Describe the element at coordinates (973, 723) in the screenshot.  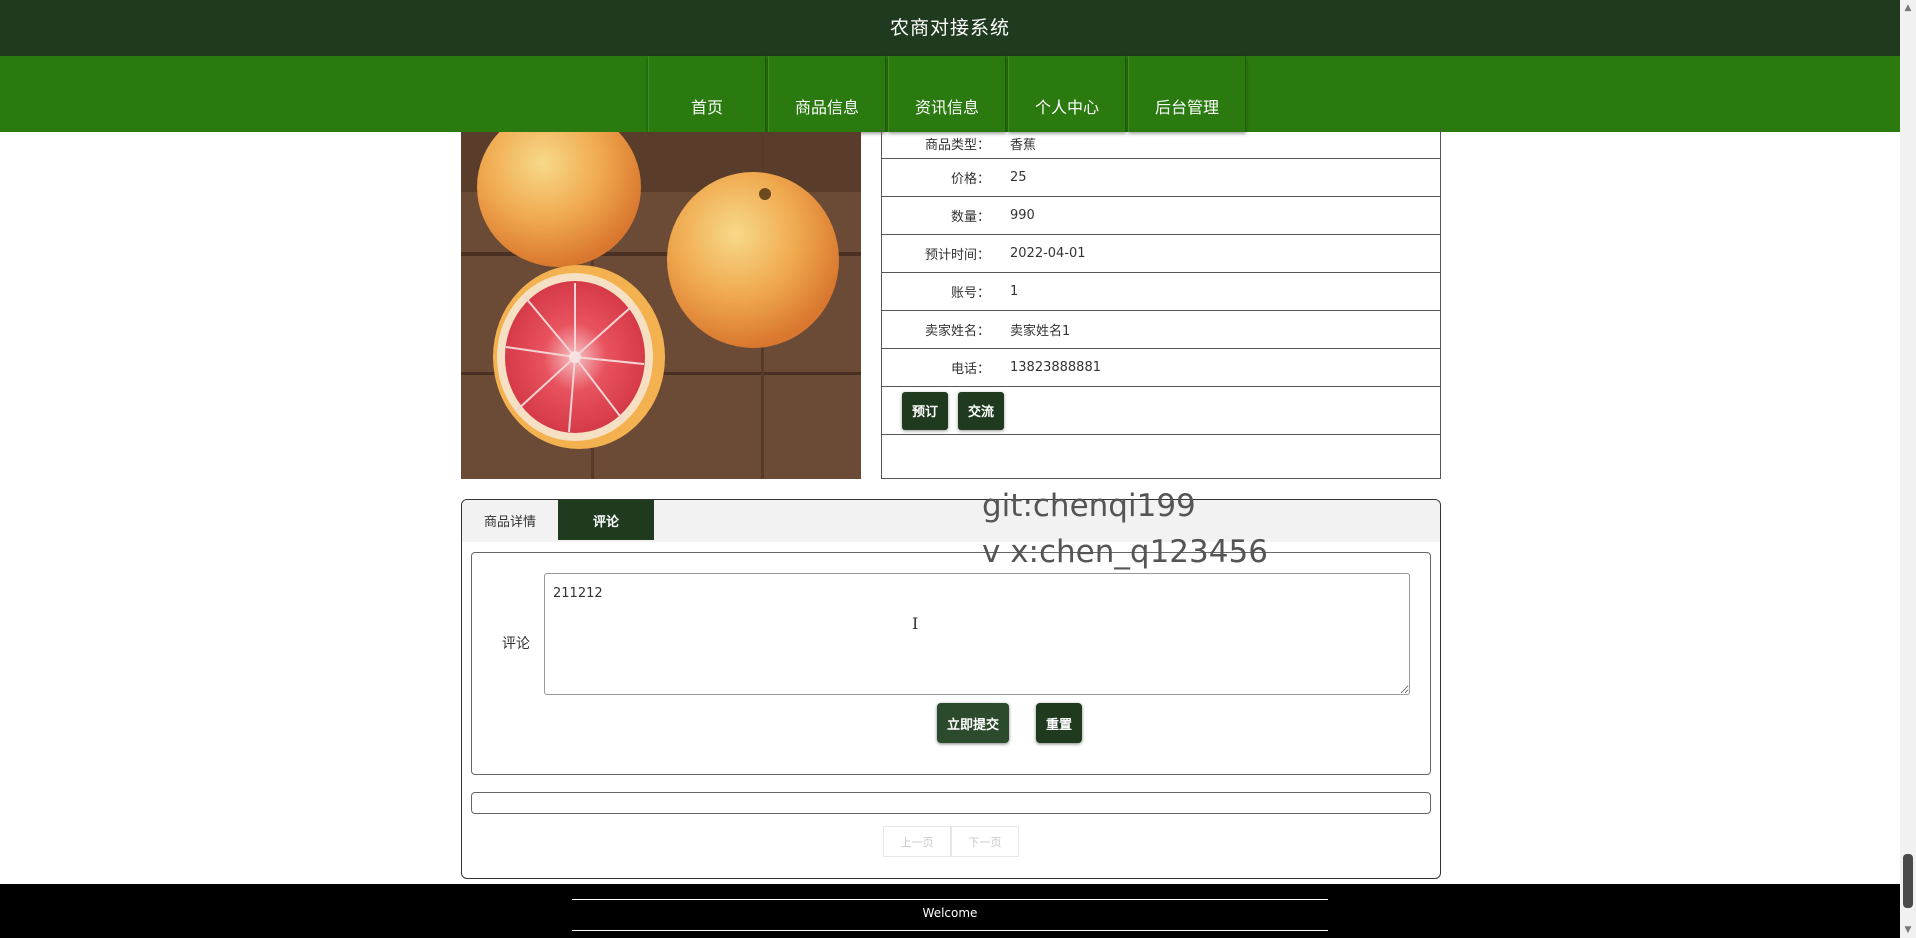
I see `submit-button: 立即提交` at that location.